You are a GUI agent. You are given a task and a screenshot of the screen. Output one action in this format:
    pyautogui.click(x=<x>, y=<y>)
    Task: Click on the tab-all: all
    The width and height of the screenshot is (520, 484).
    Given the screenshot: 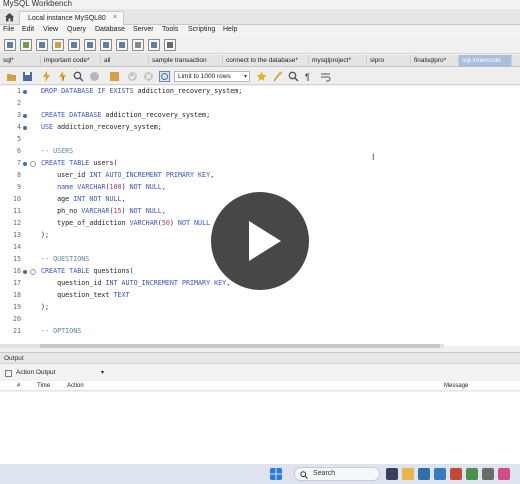 What is the action you would take?
    pyautogui.click(x=125, y=61)
    